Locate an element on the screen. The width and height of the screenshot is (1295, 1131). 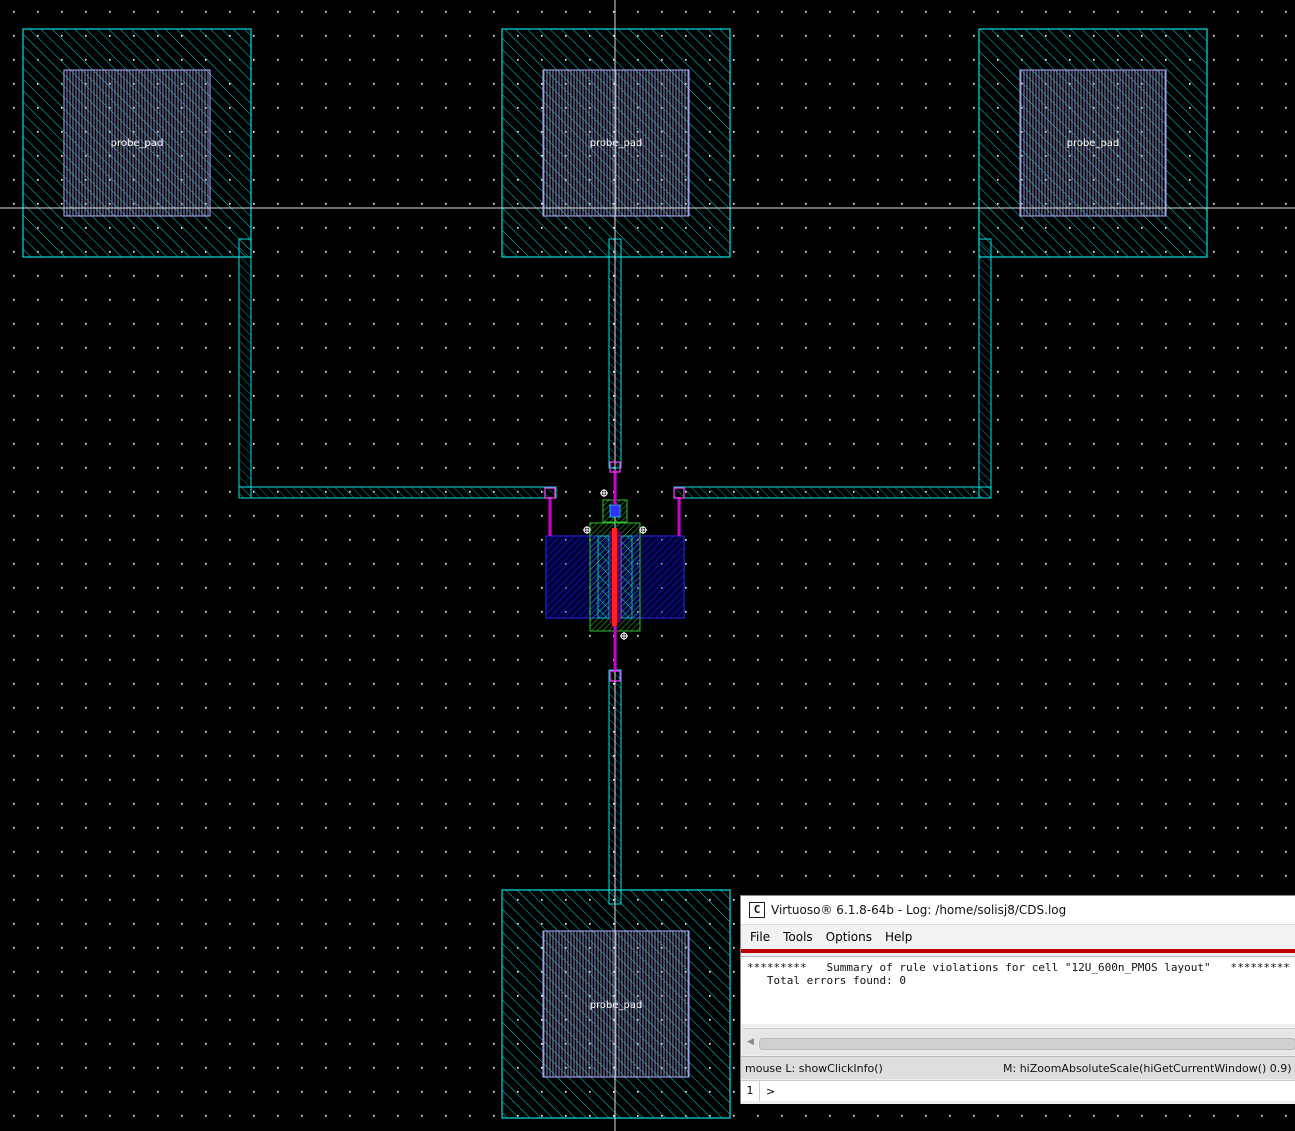
menu-options: Options is located at coordinates (849, 937).